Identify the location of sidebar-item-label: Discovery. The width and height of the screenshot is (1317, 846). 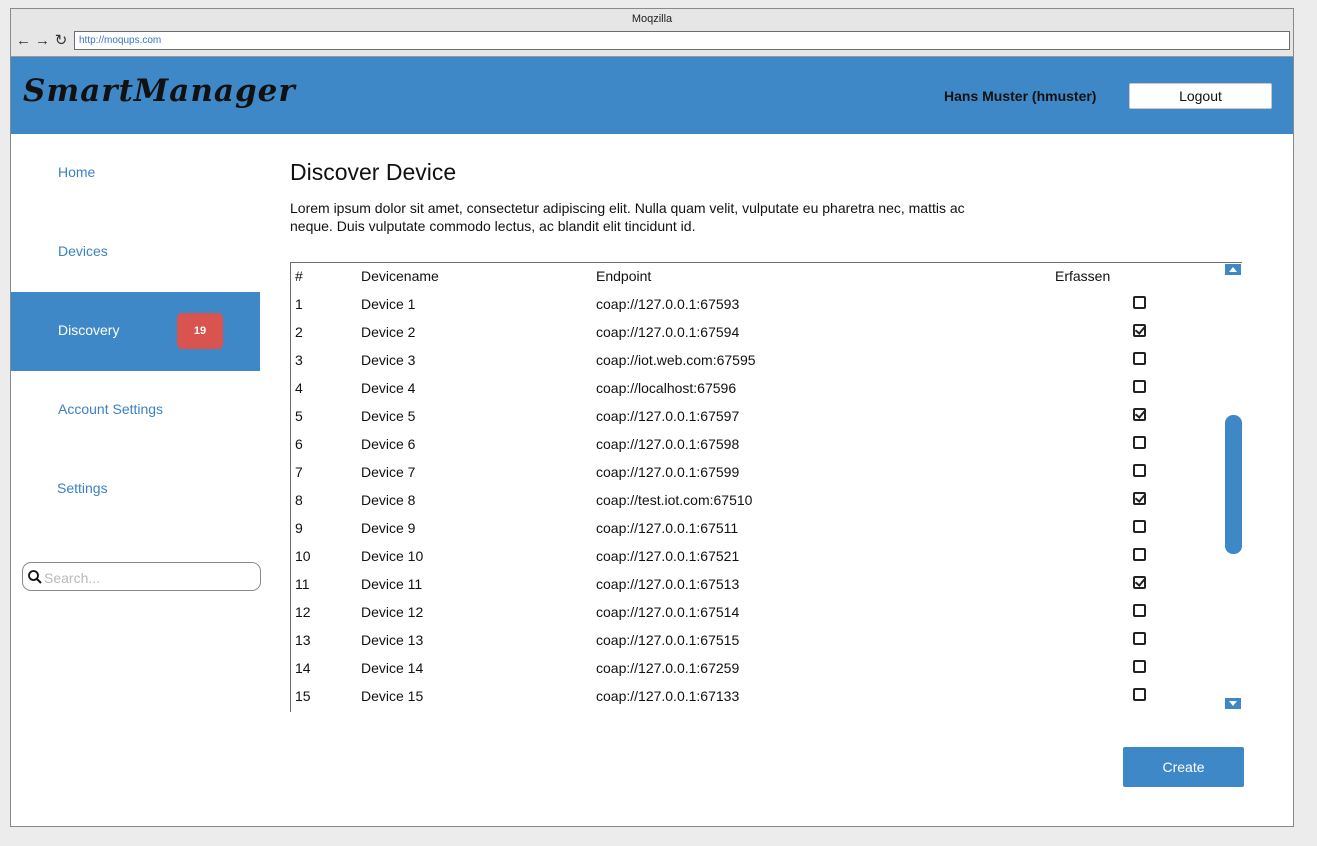
(89, 330).